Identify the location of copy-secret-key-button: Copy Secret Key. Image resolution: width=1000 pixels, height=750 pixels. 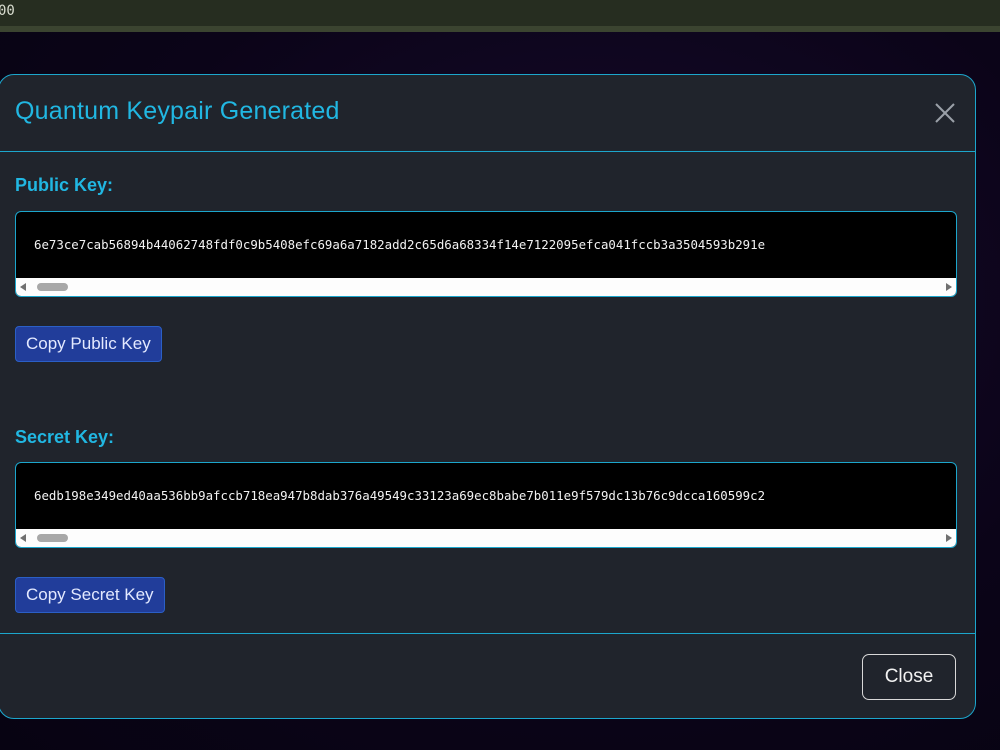
(90, 595).